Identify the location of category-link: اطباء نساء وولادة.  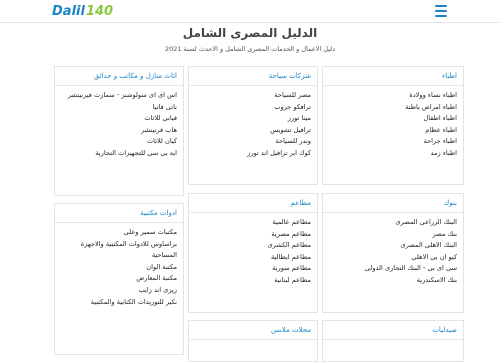
(433, 95).